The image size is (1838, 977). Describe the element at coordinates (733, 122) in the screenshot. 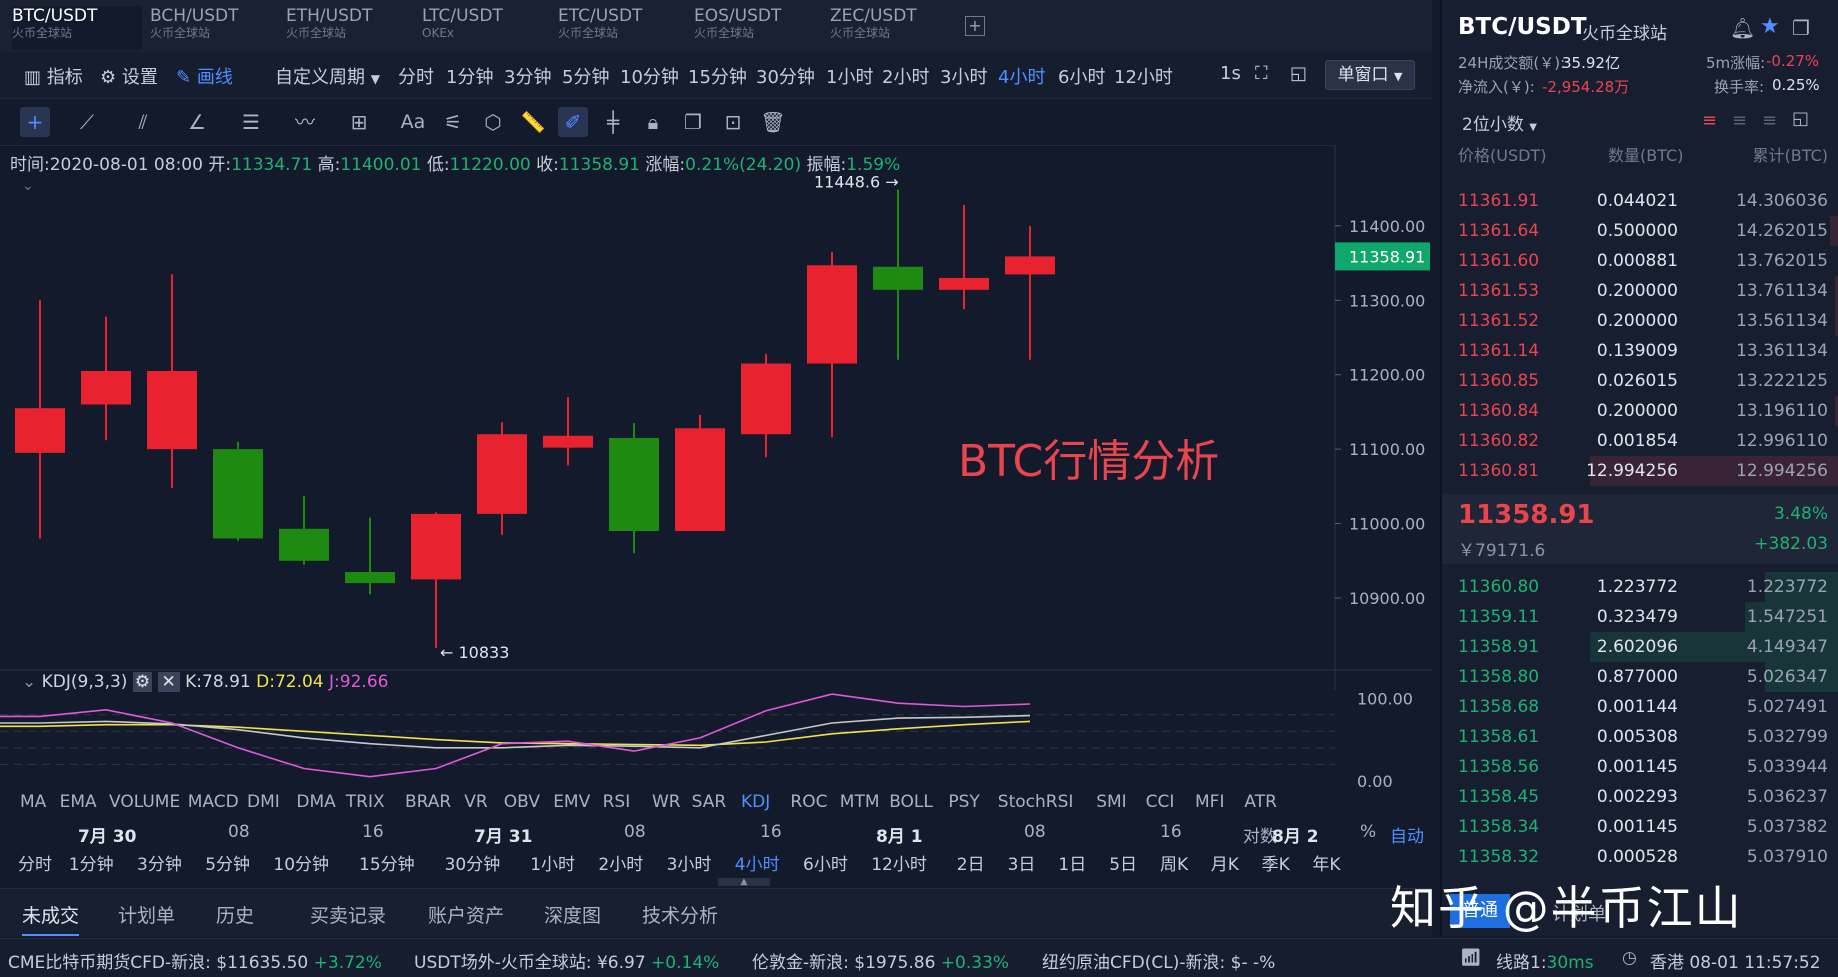

I see `screenshot-icon: ⊡` at that location.